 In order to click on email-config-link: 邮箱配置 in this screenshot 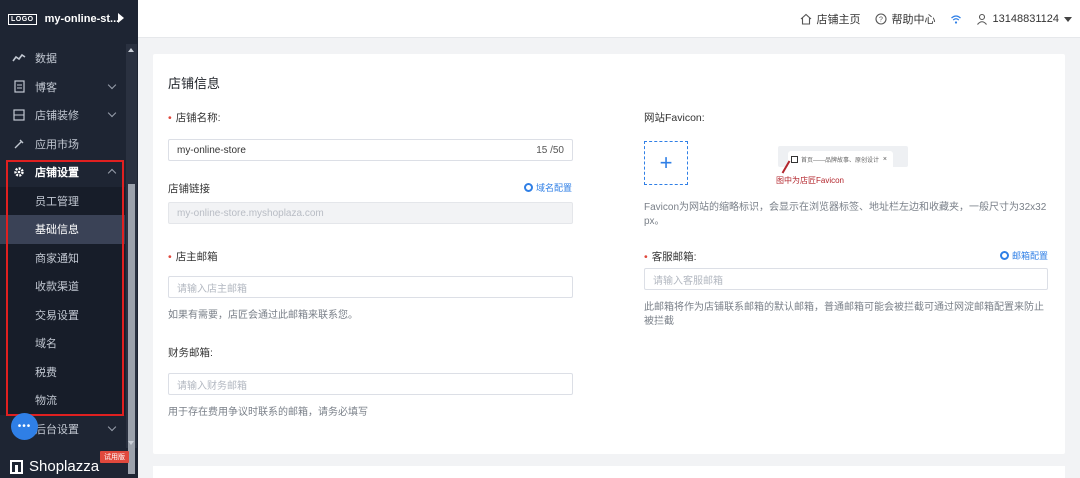, I will do `click(1024, 255)`.